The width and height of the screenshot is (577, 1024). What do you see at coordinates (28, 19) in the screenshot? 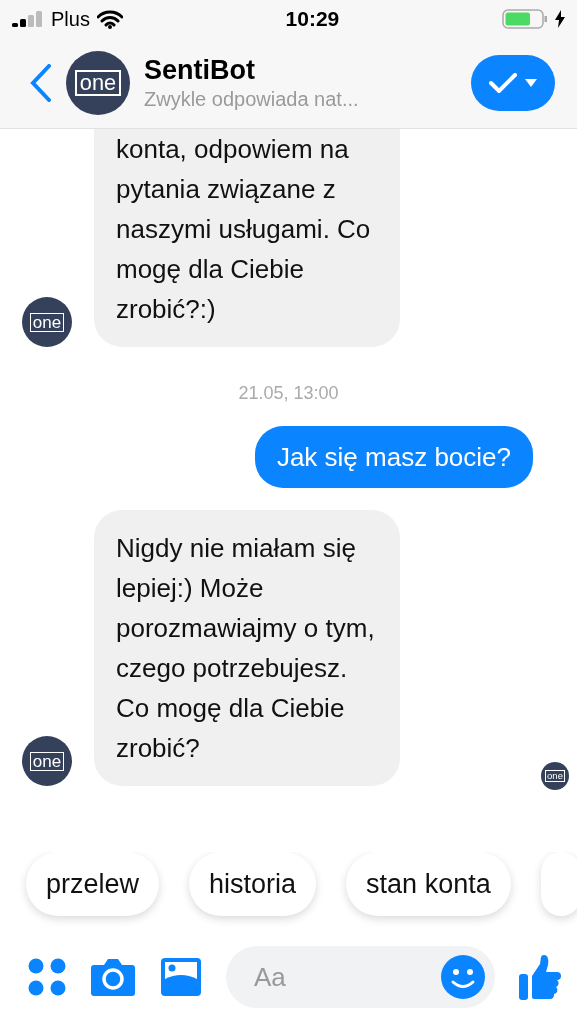
I see `signal-icon` at bounding box center [28, 19].